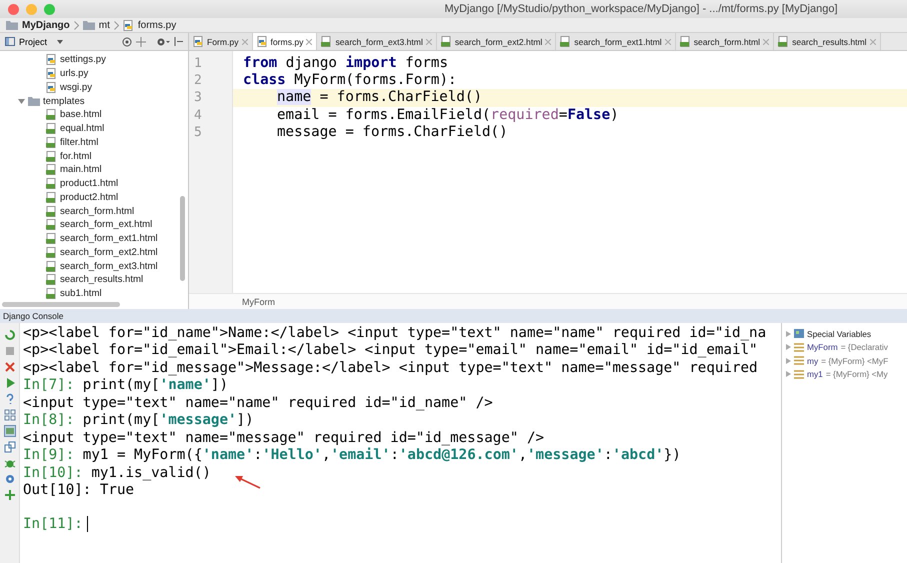 The width and height of the screenshot is (907, 563). I want to click on editor-breadcrumb: MyForm, so click(258, 301).